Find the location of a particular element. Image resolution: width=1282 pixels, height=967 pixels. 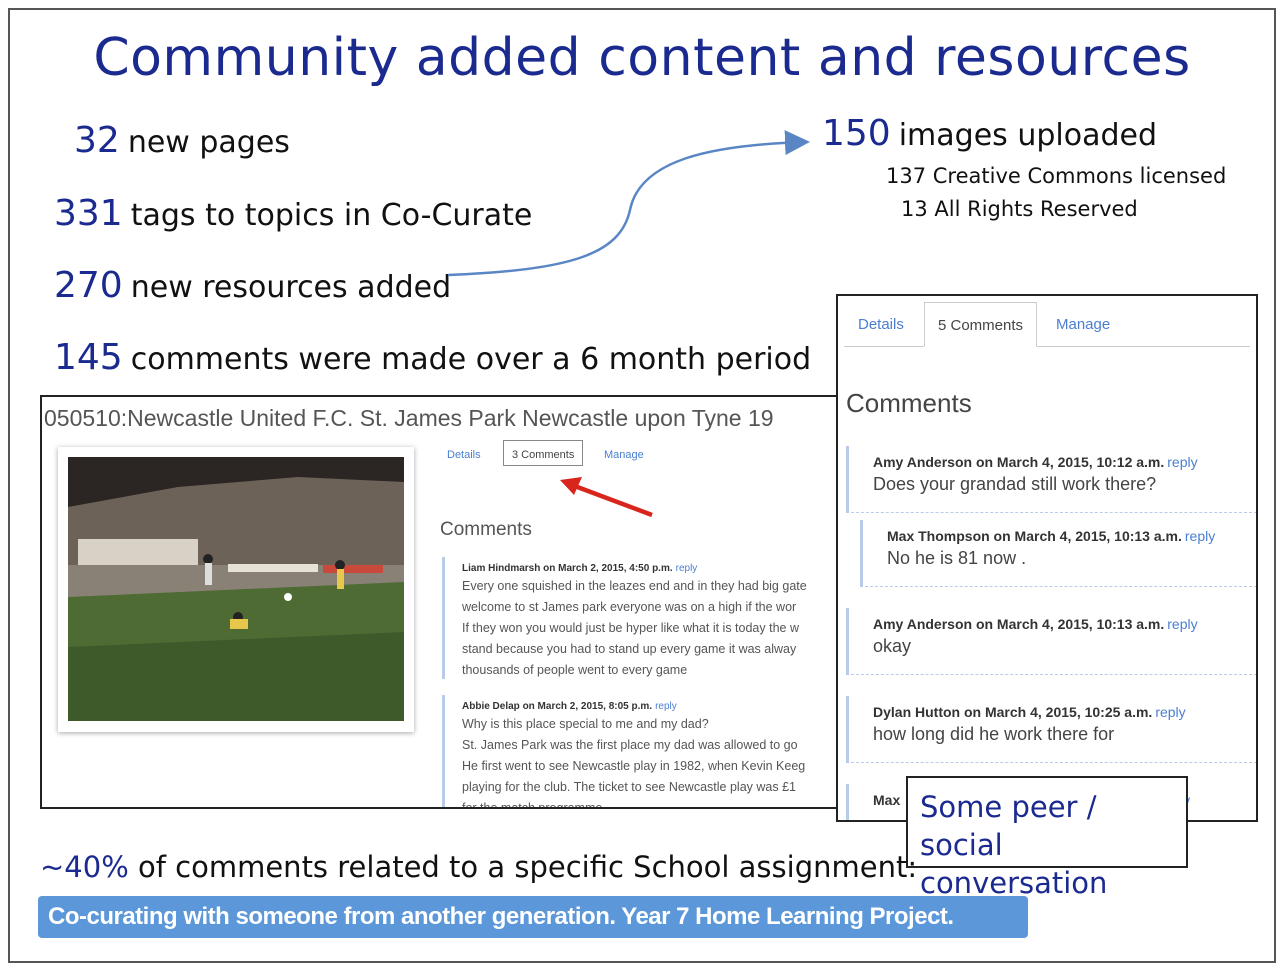

comment-line: thousands of people went to every game is located at coordinates (575, 670).